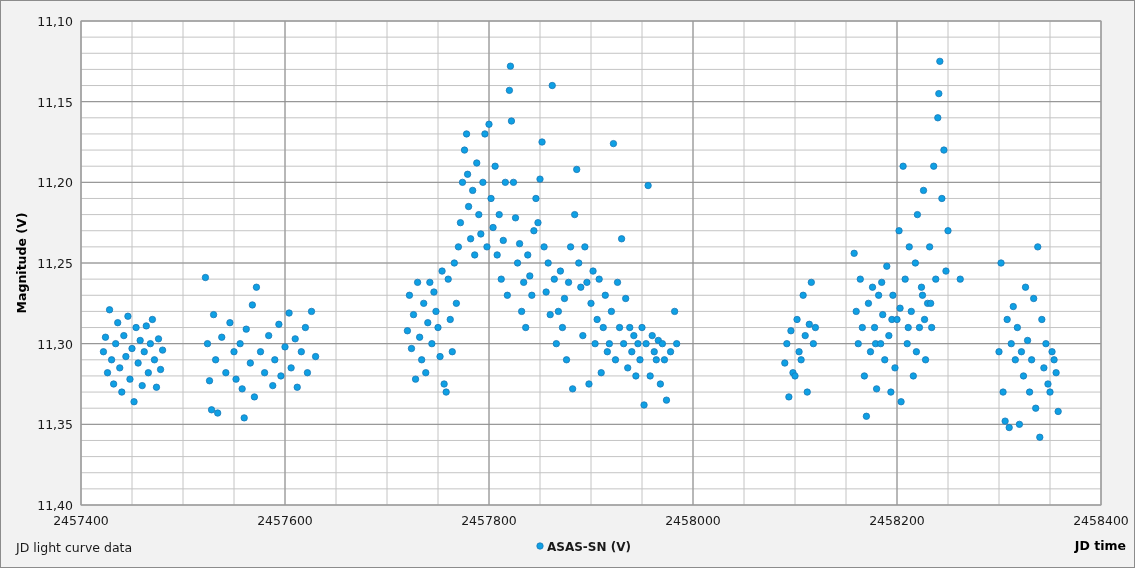 Image resolution: width=1135 pixels, height=568 pixels. I want to click on chart-caption: JD light curve data, so click(74, 547).